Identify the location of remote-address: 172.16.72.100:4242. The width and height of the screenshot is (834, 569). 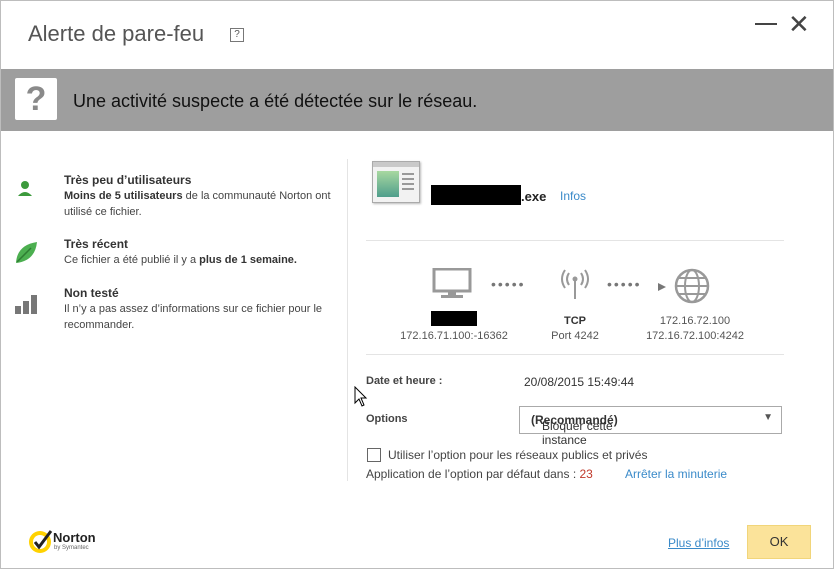
(695, 336).